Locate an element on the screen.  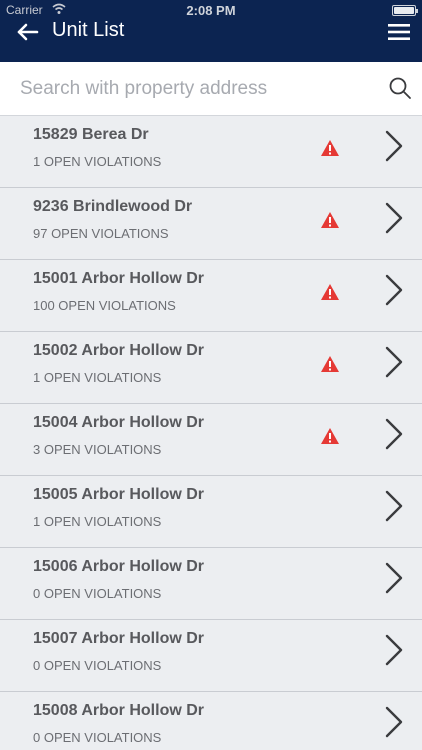
status-time: 2:08 PM is located at coordinates (211, 10).